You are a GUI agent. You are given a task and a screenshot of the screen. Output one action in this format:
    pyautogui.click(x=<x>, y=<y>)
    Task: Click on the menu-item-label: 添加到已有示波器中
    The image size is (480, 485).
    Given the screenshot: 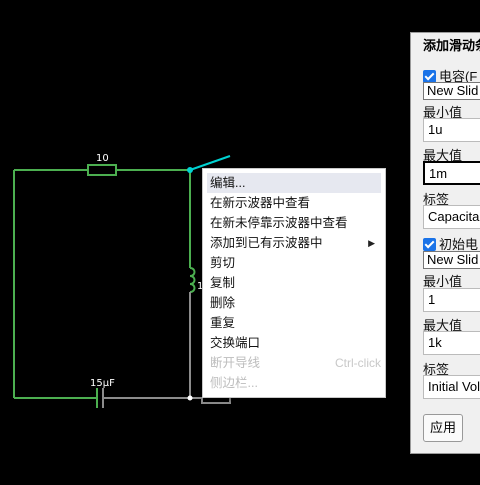 What is the action you would take?
    pyautogui.click(x=266, y=243)
    